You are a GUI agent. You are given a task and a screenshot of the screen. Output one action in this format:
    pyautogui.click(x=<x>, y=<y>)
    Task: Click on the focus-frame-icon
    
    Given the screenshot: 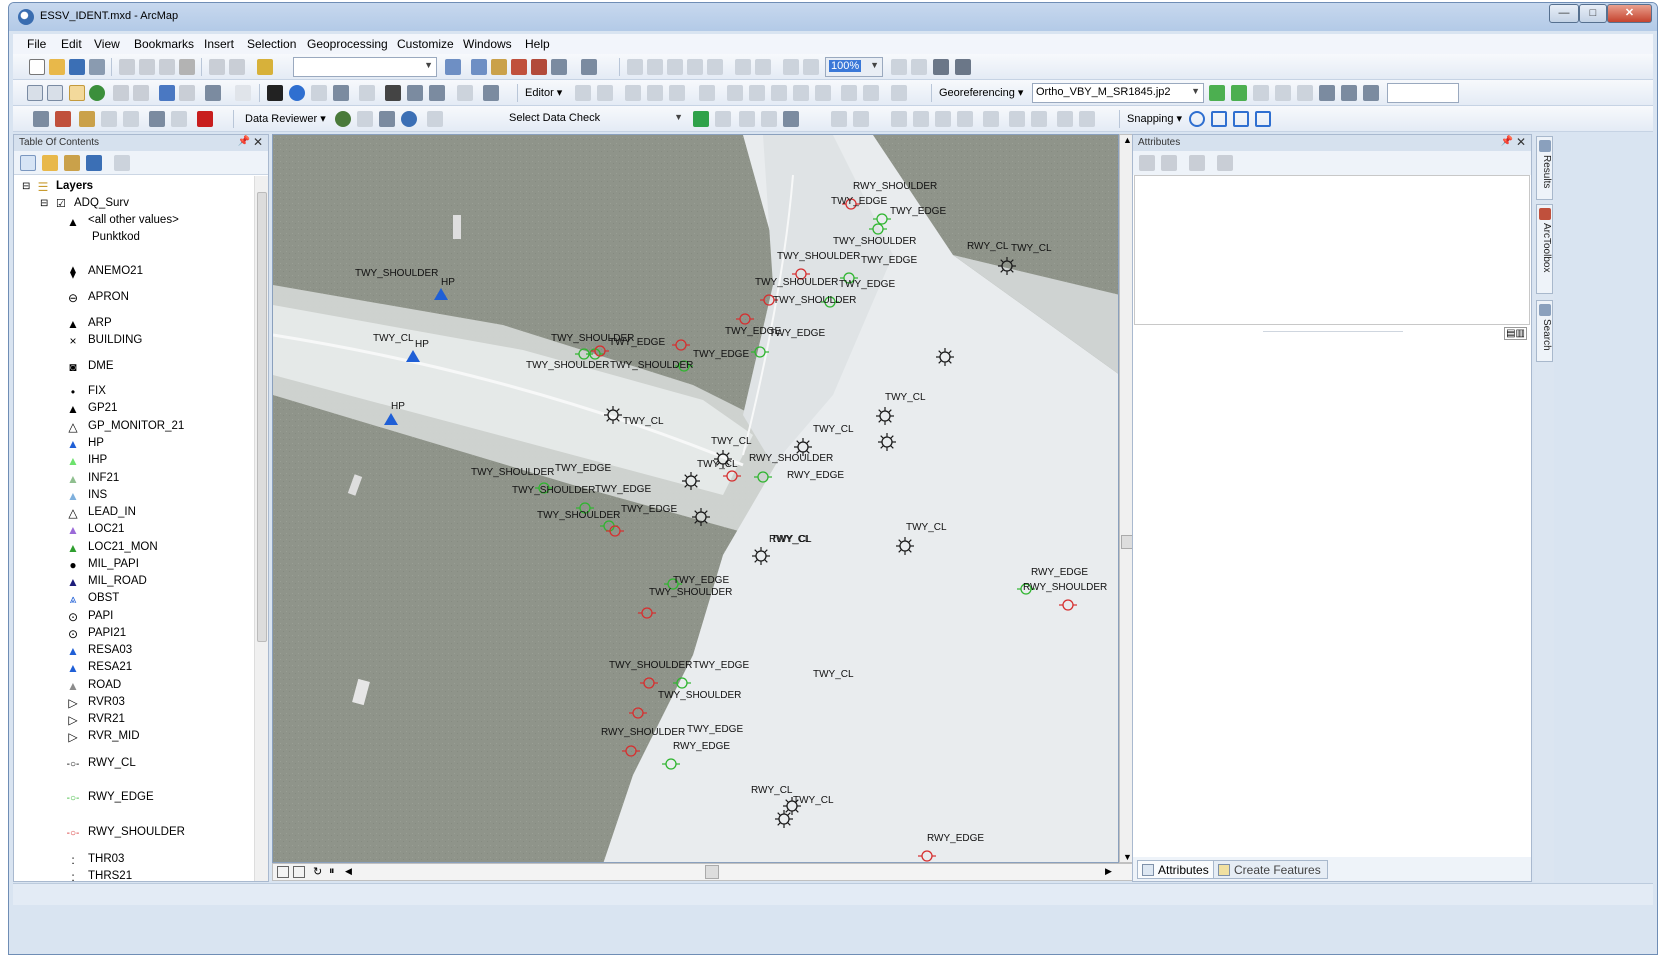 What is the action you would take?
    pyautogui.click(x=919, y=67)
    